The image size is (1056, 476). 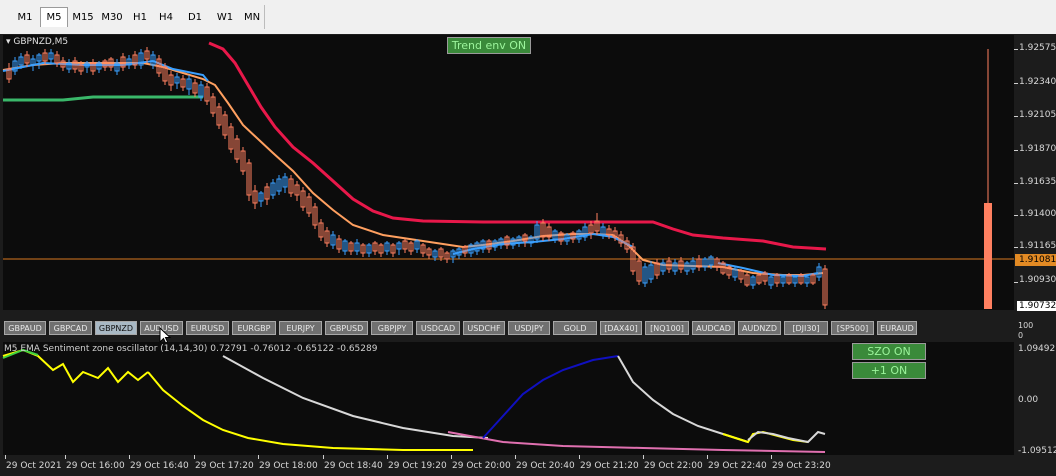 I want to click on price-tick-label: 1.91165, so click(x=1037, y=246).